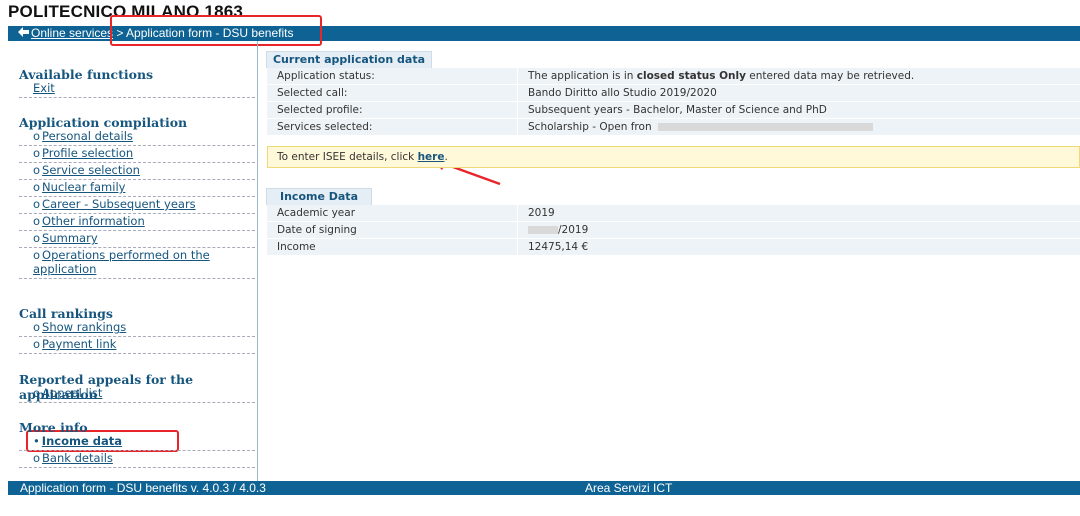 Image resolution: width=1080 pixels, height=516 pixels. Describe the element at coordinates (137, 394) in the screenshot. I see `sidebar-item-appeal-list: o Appeal list` at that location.